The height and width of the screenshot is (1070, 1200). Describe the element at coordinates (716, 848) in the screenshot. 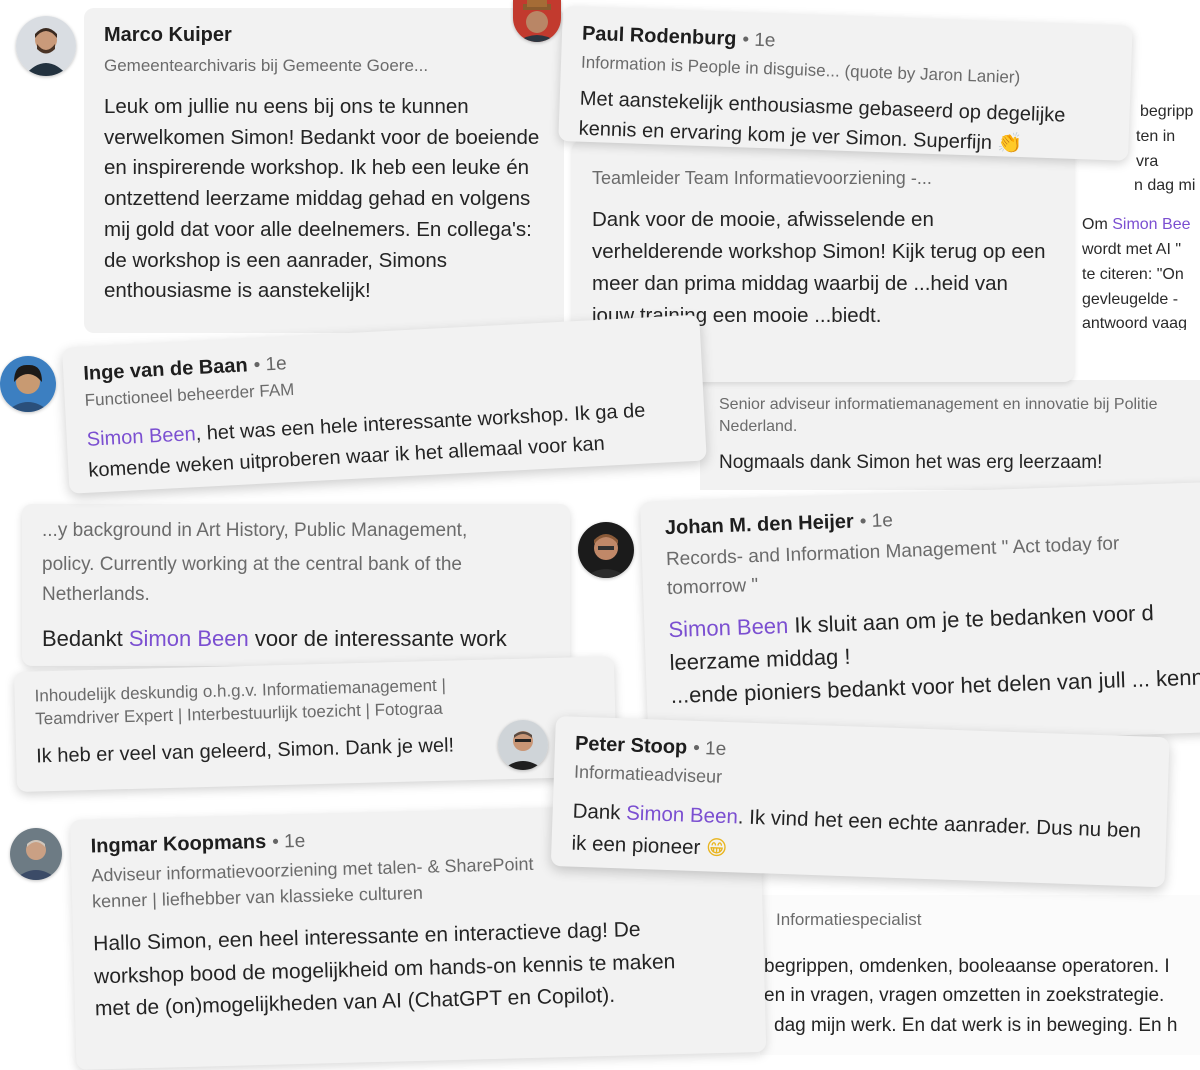

I see `grinning-face-icon: 😁` at that location.